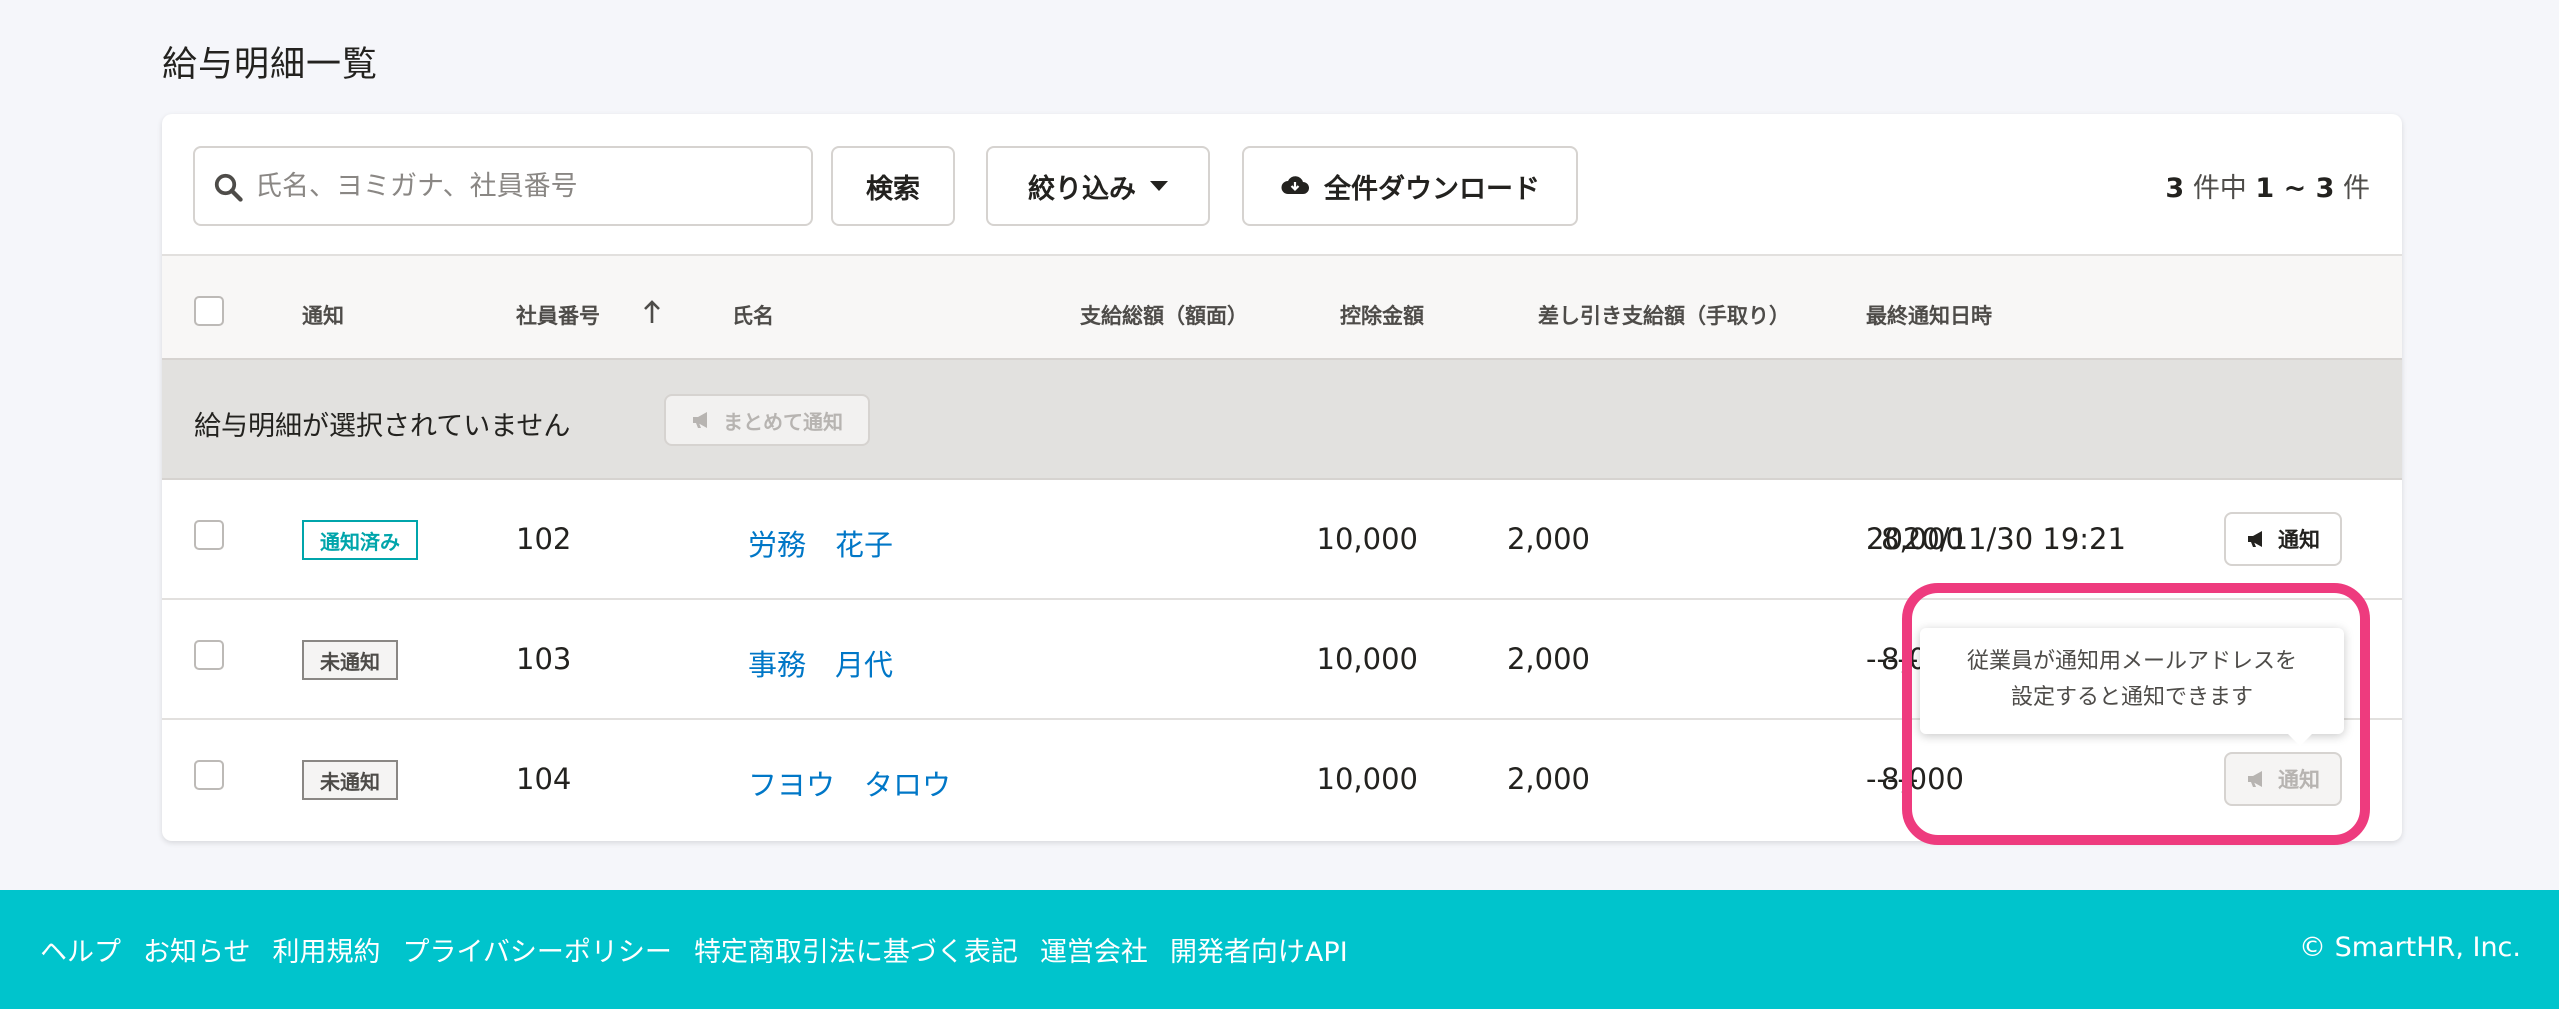  I want to click on bulk-notify-button: まとめて通知, so click(767, 420).